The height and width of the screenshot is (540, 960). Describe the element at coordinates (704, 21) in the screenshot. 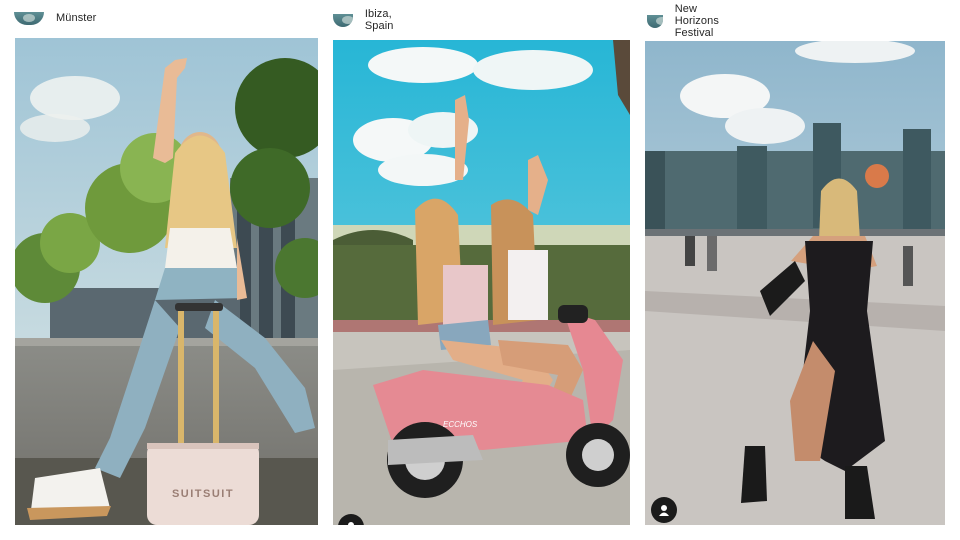

I see `location-link: New Horizons Festival` at that location.